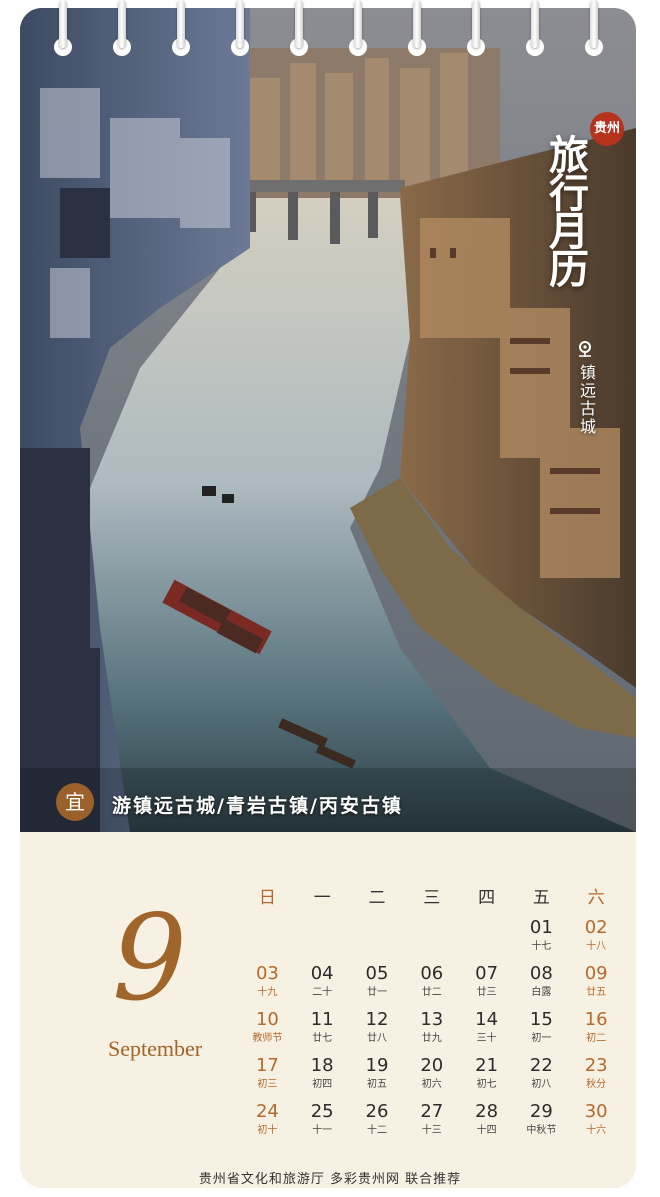 This screenshot has width=660, height=1197. Describe the element at coordinates (596, 973) in the screenshot. I see `day-number: 09` at that location.